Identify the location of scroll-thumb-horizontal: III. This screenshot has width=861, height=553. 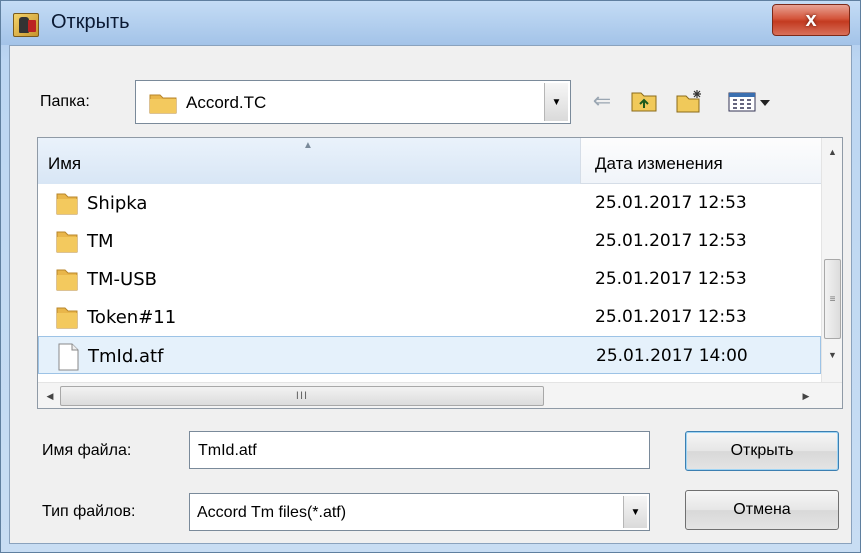
(302, 396).